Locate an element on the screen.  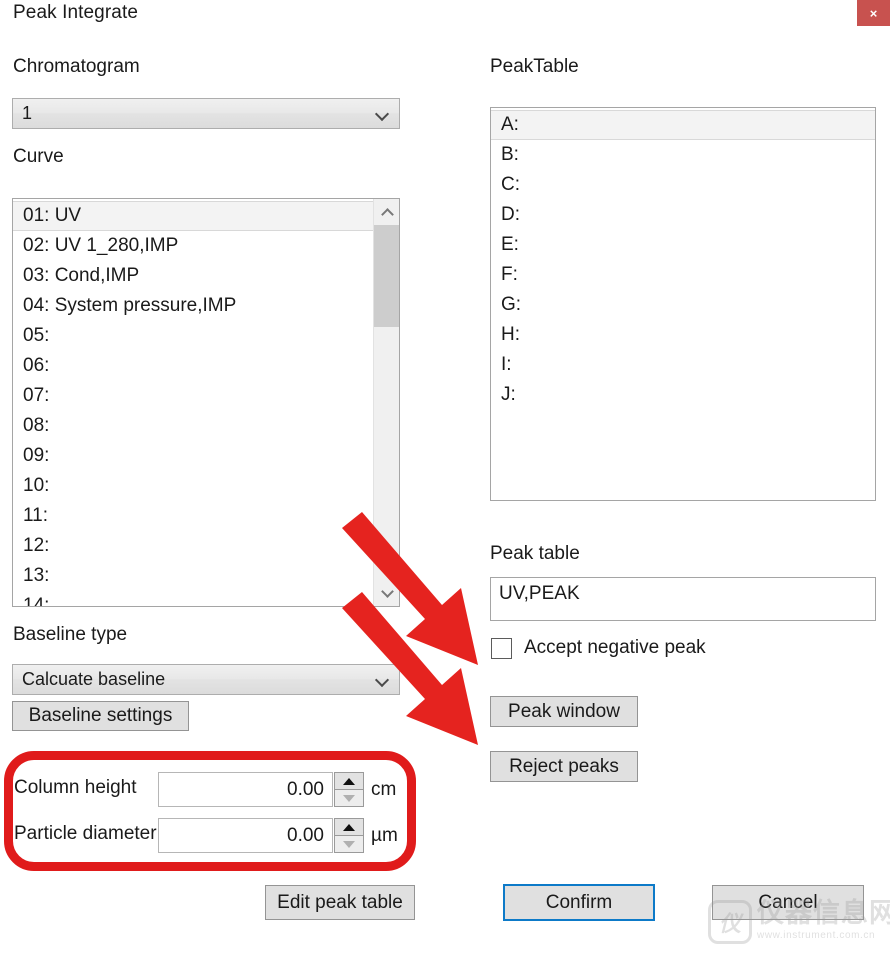
peak-table-value: UV,PEAK is located at coordinates (539, 593).